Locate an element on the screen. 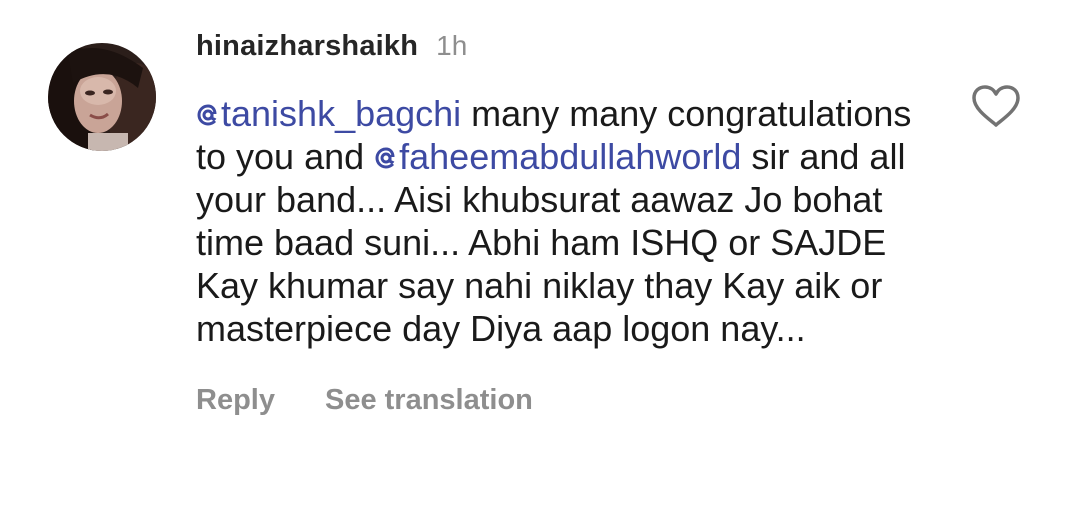  see-translation-button: See translation is located at coordinates (429, 400).